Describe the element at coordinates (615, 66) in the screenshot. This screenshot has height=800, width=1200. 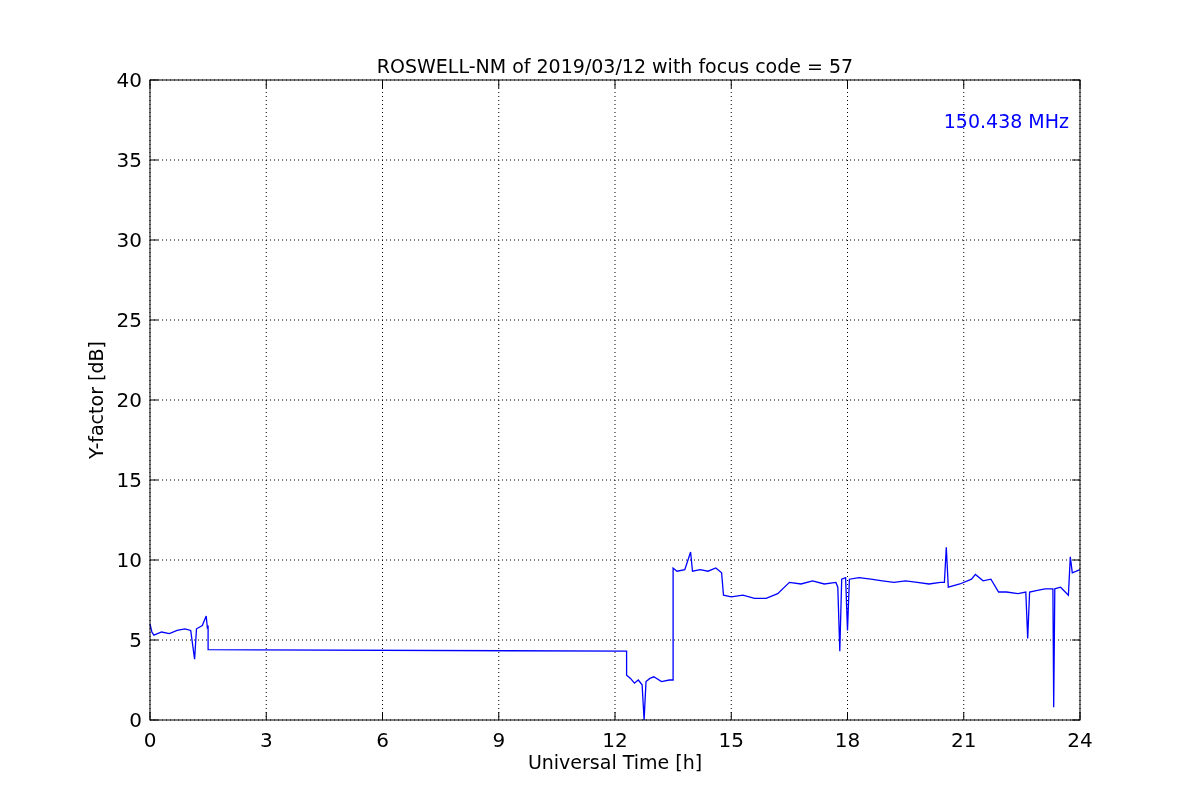
I see `chart-title: ROSWELL-NM of 2019/03/12 with focus code = 57` at that location.